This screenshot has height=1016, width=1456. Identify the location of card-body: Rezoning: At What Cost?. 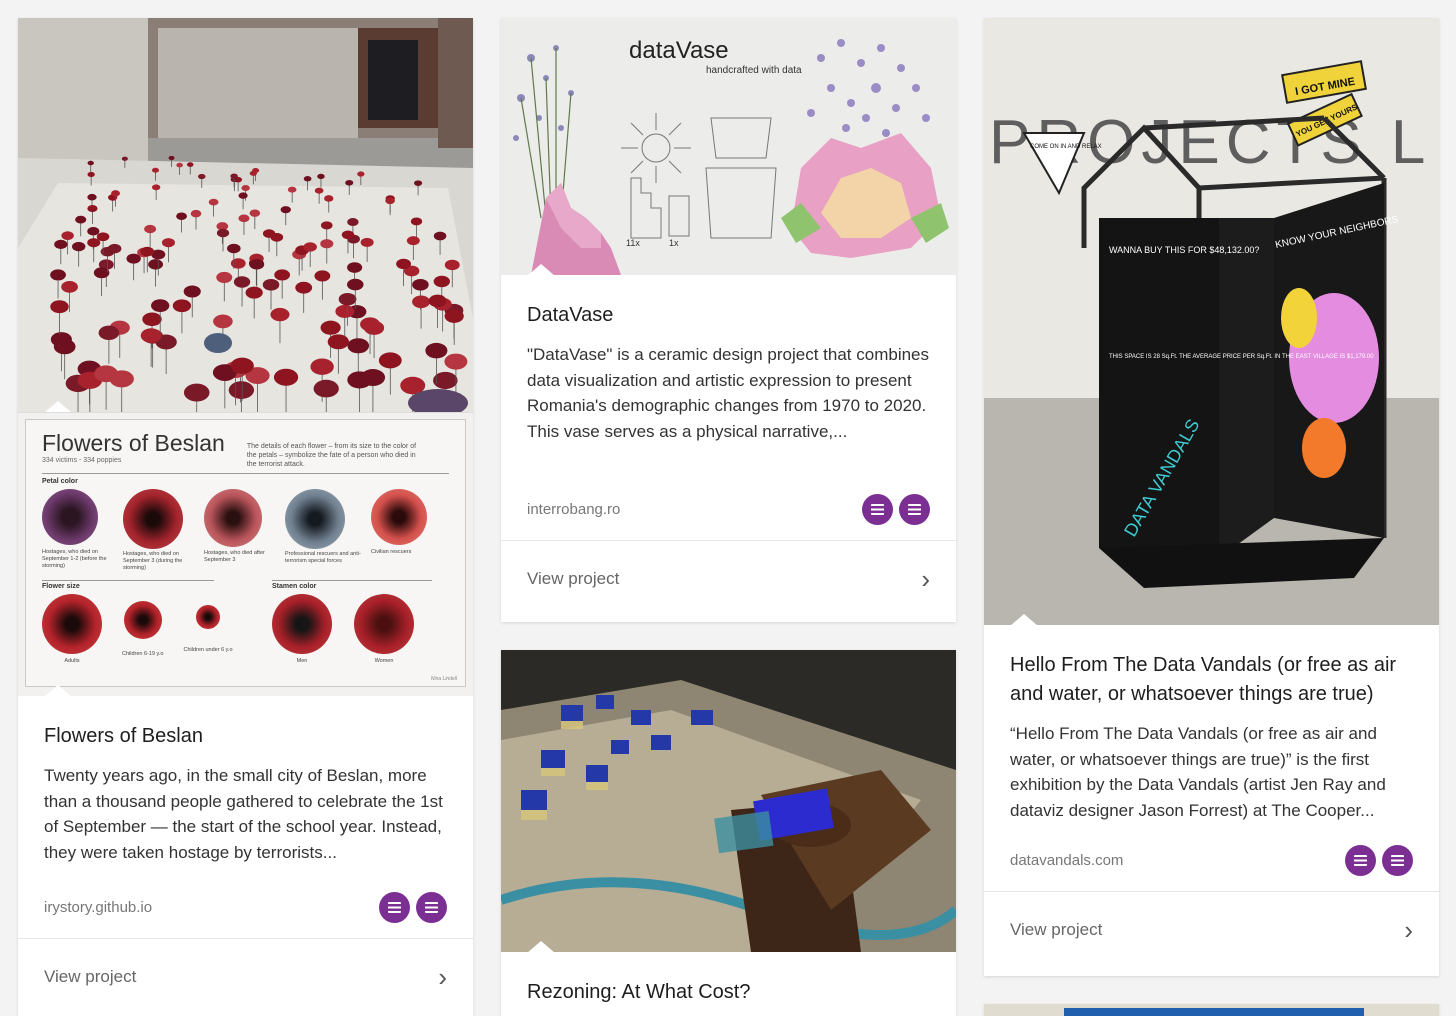
(728, 992).